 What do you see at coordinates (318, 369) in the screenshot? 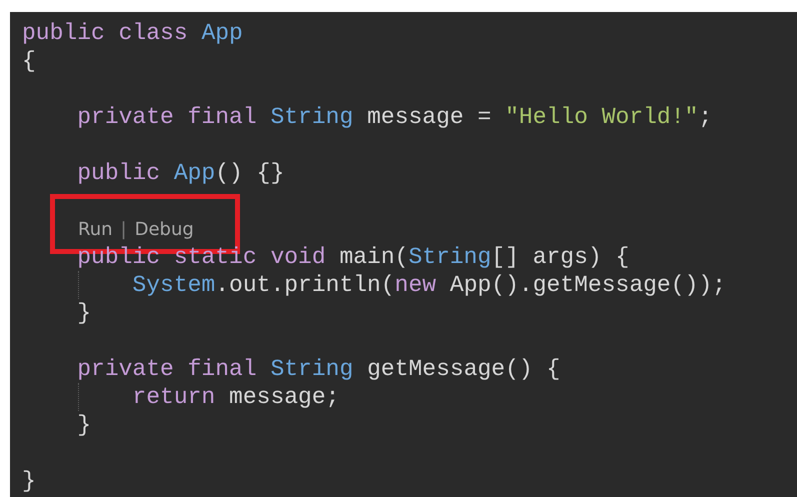
I see `code-line: private final String getMessage() {` at bounding box center [318, 369].